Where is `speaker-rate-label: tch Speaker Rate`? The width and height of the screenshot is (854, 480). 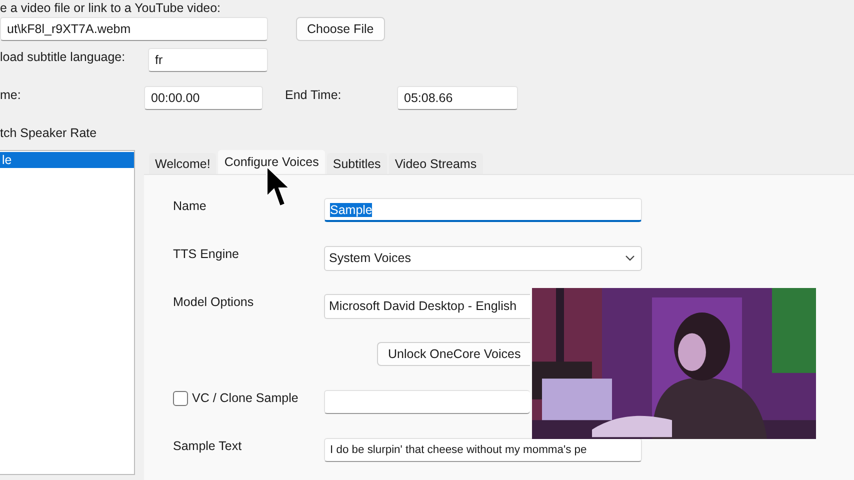
speaker-rate-label: tch Speaker Rate is located at coordinates (48, 133).